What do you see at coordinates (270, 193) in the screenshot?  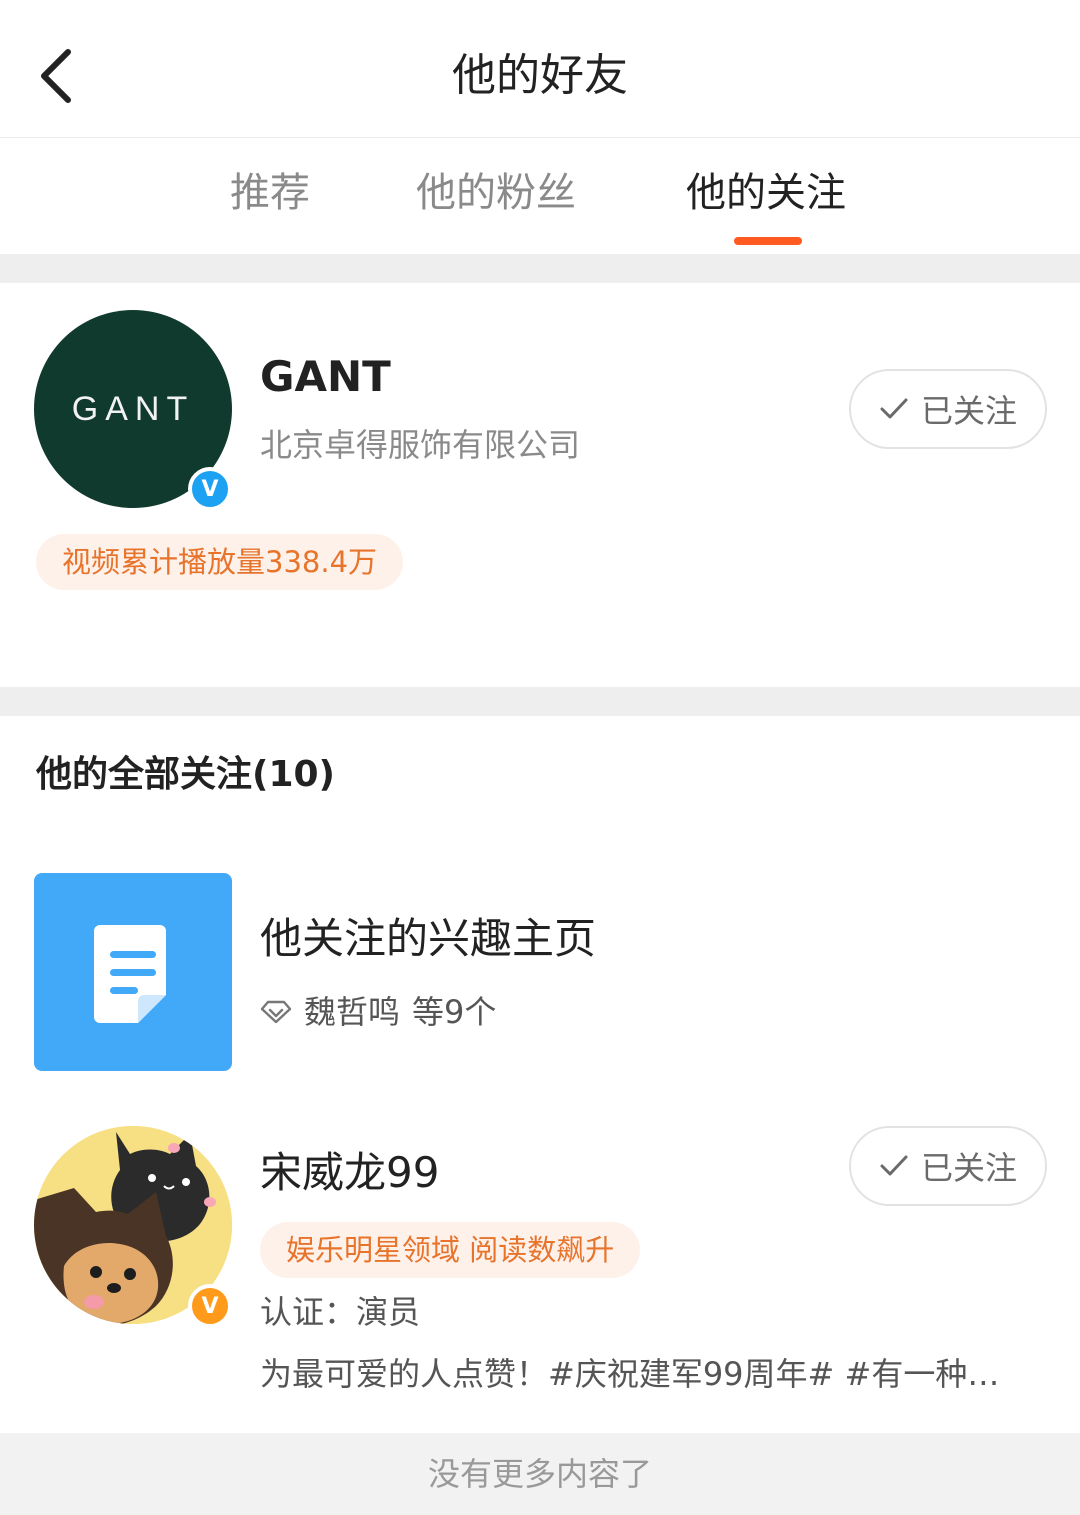 I see `tab-recommended: 推荐` at bounding box center [270, 193].